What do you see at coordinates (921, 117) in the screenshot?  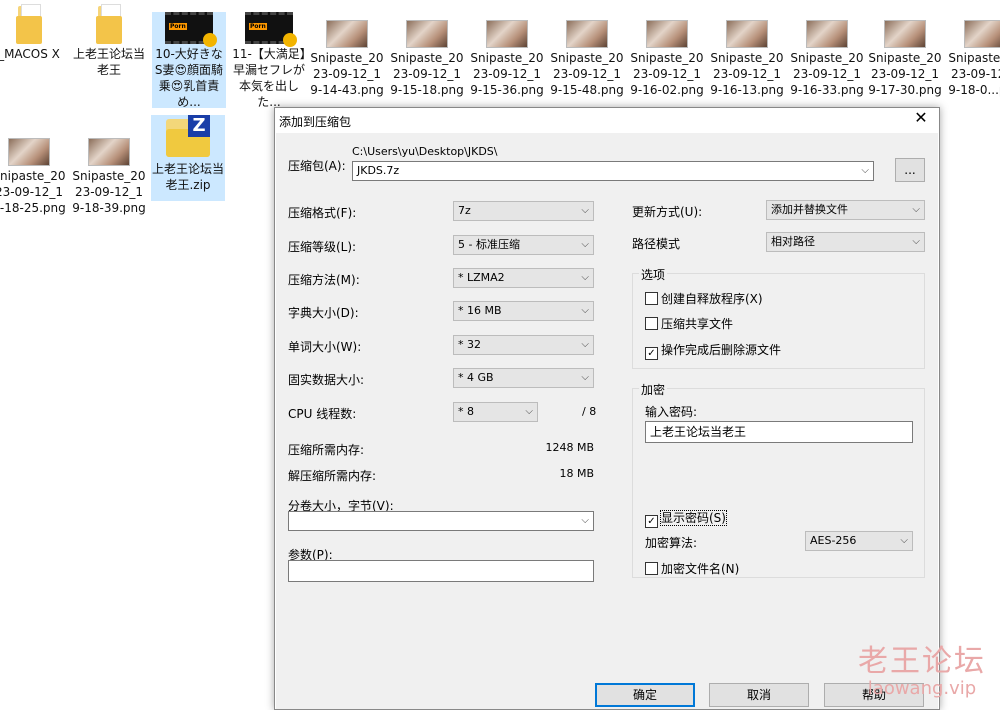 I see `close-icon: ✕` at bounding box center [921, 117].